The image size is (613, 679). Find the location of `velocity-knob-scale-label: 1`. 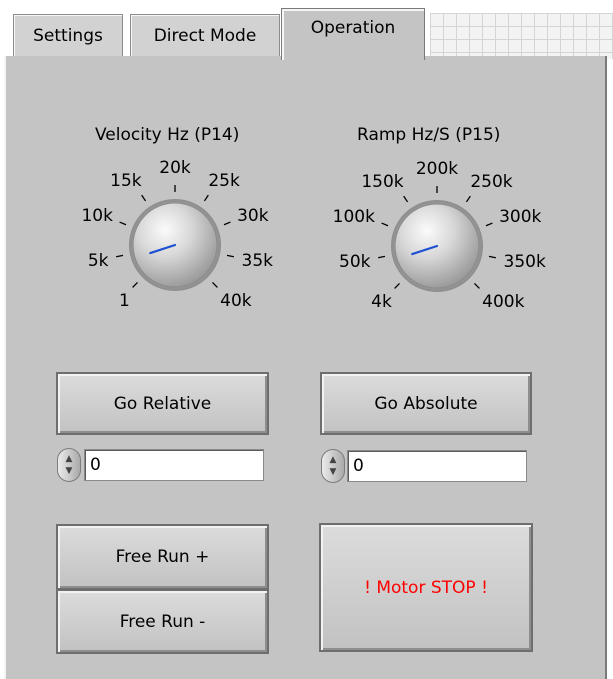

velocity-knob-scale-label: 1 is located at coordinates (124, 301).